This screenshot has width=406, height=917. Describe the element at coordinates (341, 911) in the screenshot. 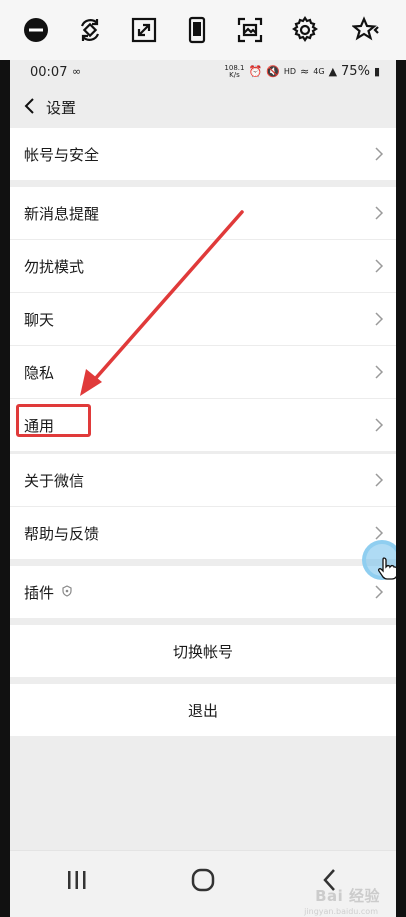

I see `watermark-sub: jingyan.baidu.com` at that location.